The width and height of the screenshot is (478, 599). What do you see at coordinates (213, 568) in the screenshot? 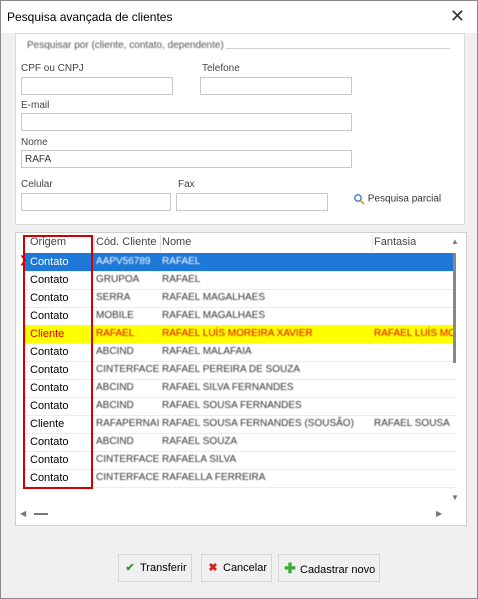
I see `x-icon: ✖` at bounding box center [213, 568].